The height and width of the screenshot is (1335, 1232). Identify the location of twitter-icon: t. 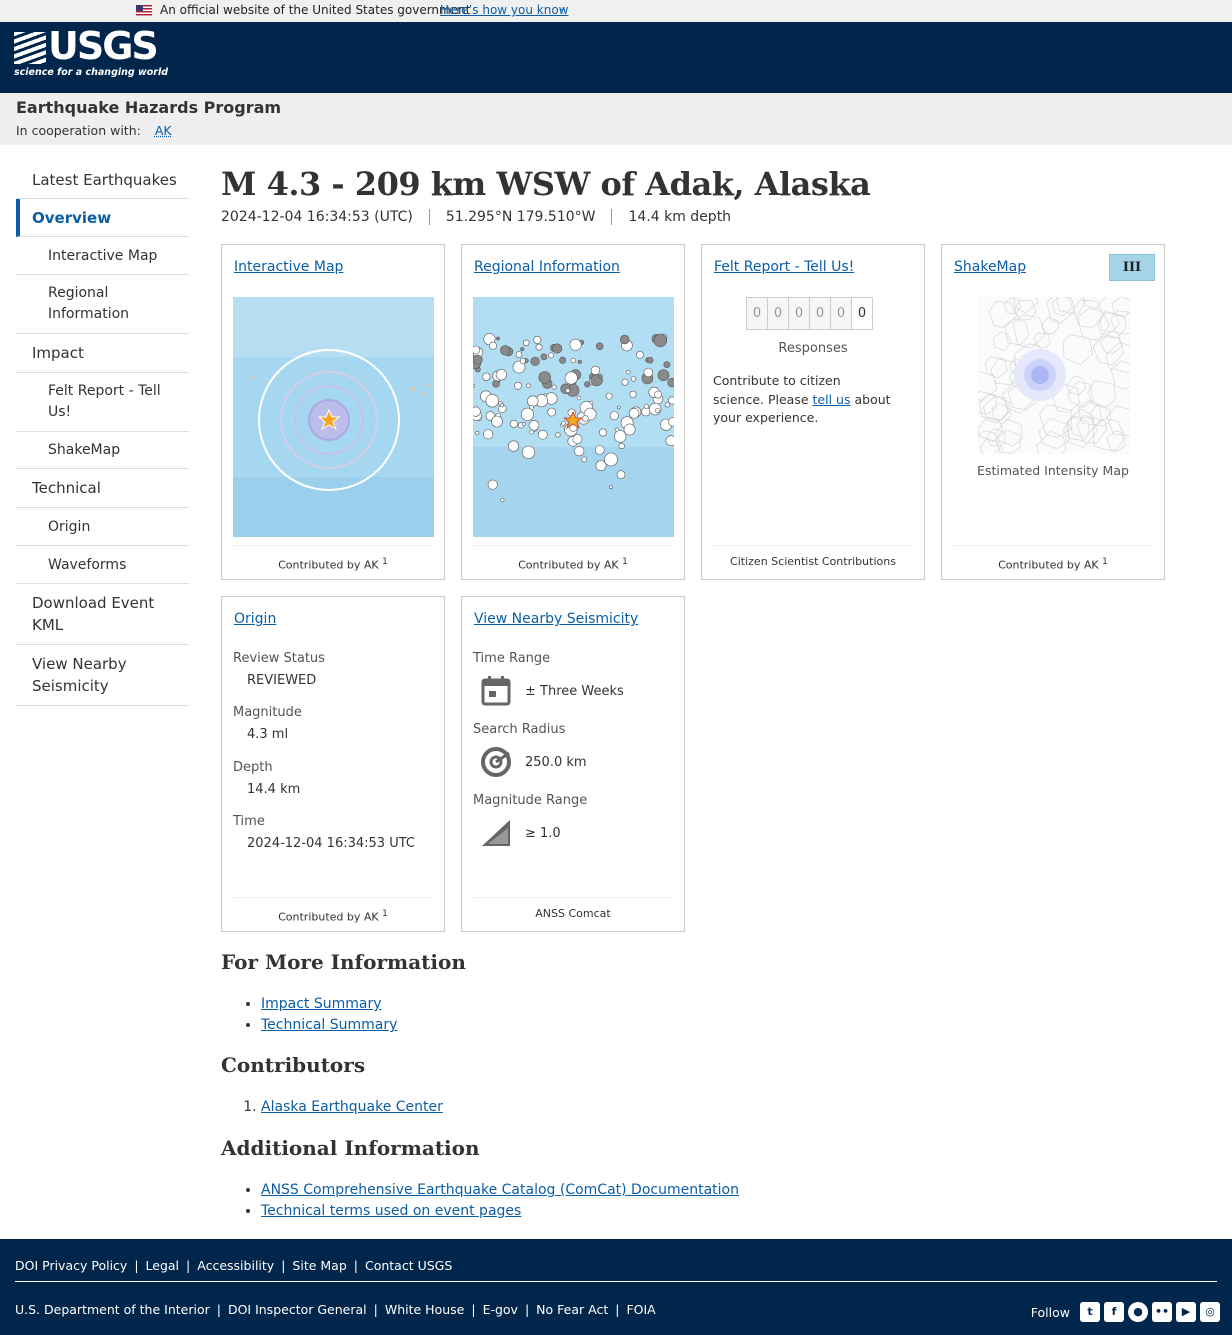
(1090, 1312).